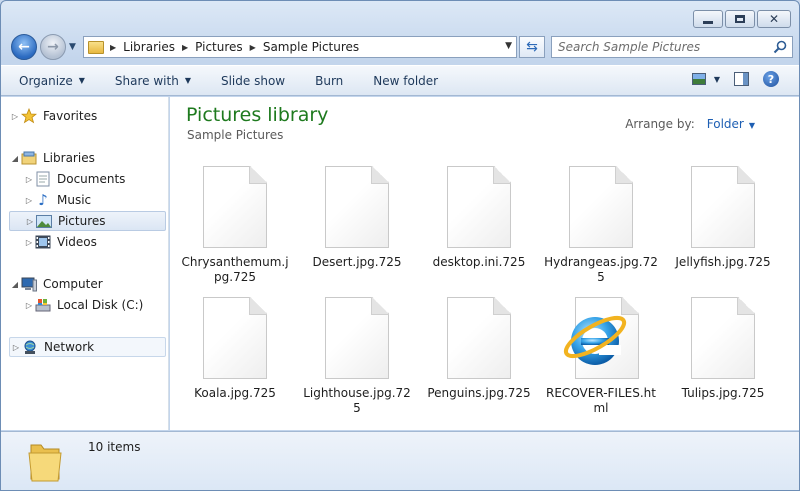 The height and width of the screenshot is (491, 800). I want to click on new-folder-label: New folder, so click(406, 80).